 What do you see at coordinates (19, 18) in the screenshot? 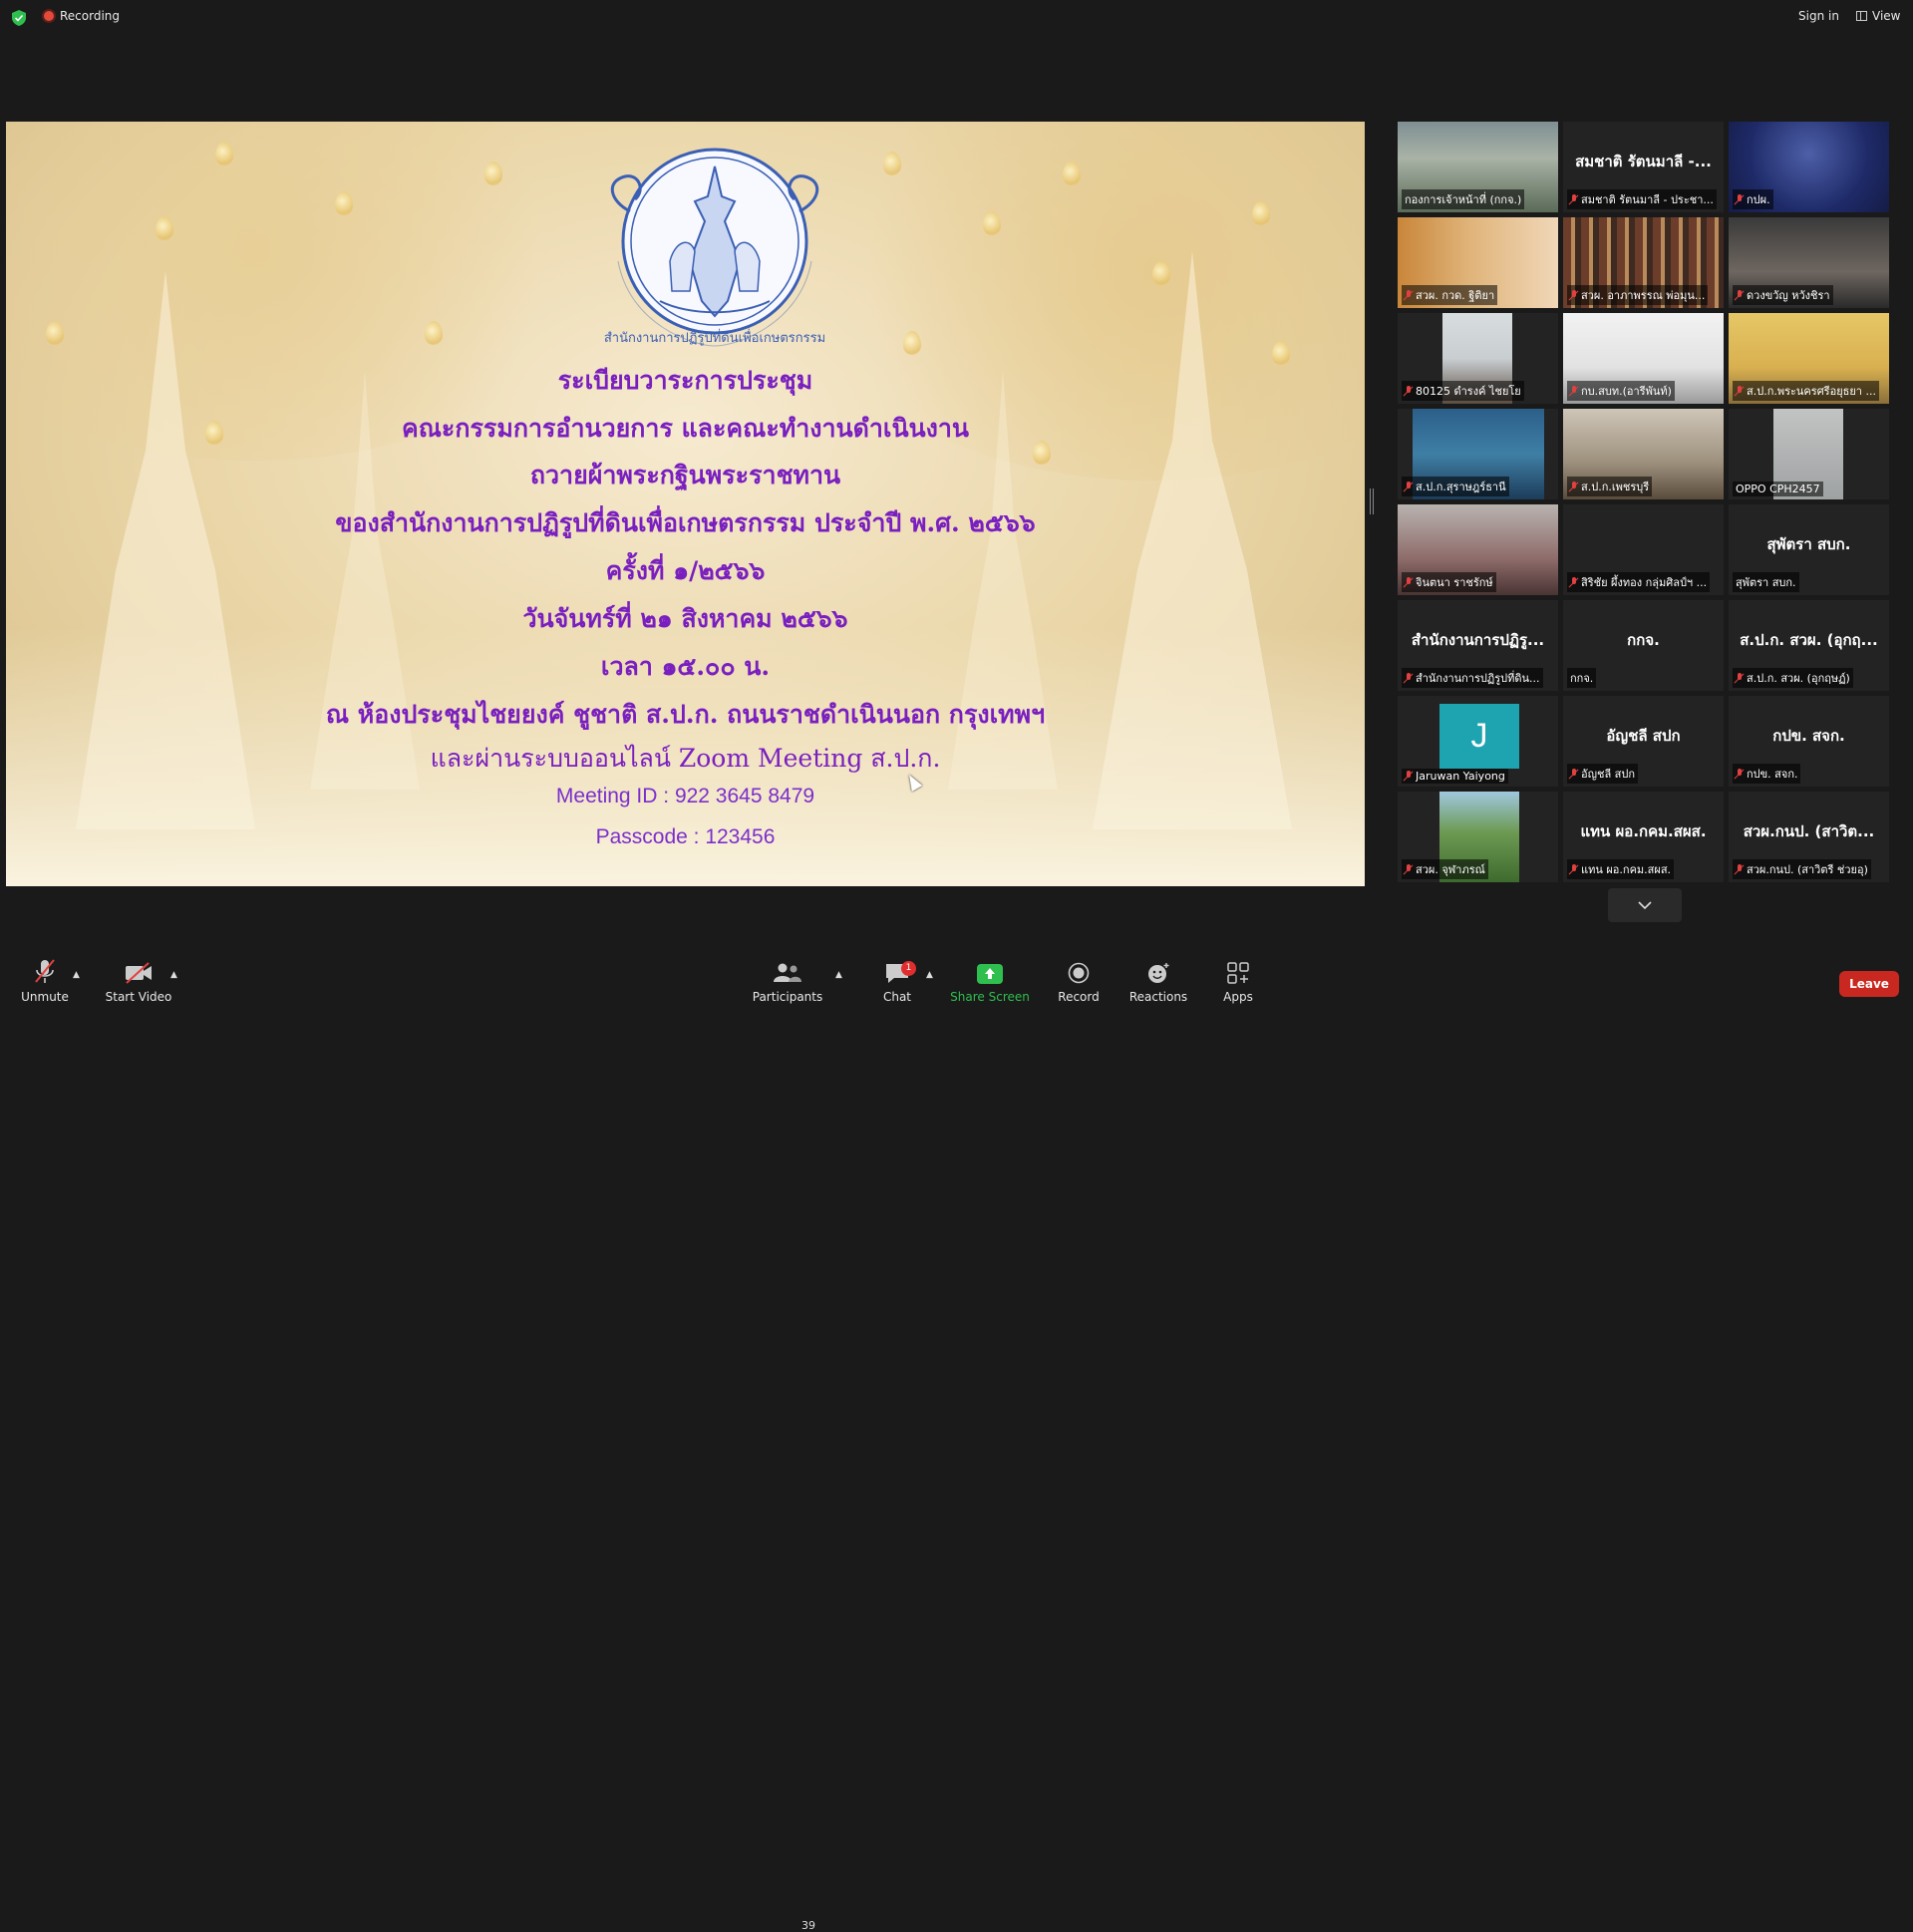
I see `security-shield-icon` at bounding box center [19, 18].